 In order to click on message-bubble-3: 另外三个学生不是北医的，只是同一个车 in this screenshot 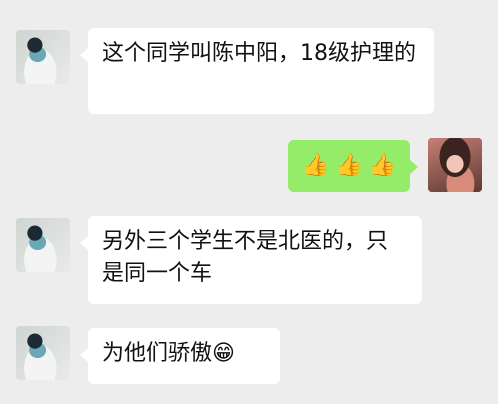, I will do `click(251, 260)`.